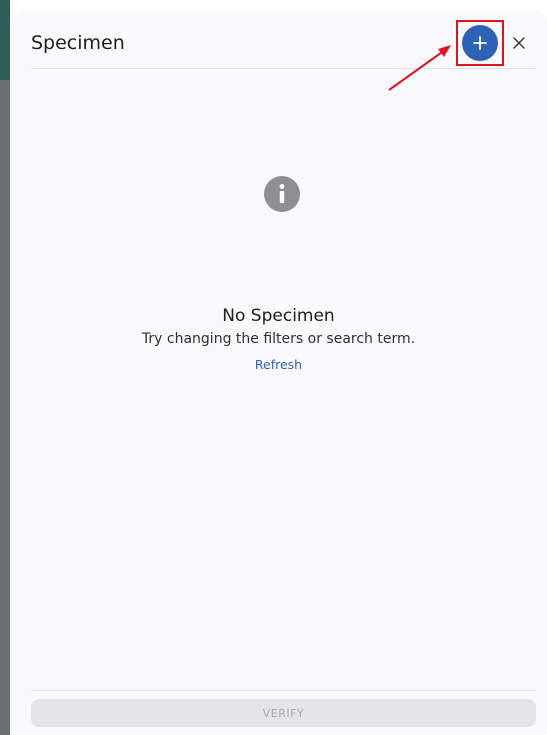  What do you see at coordinates (278, 316) in the screenshot?
I see `empty-state-title: No Specimen` at bounding box center [278, 316].